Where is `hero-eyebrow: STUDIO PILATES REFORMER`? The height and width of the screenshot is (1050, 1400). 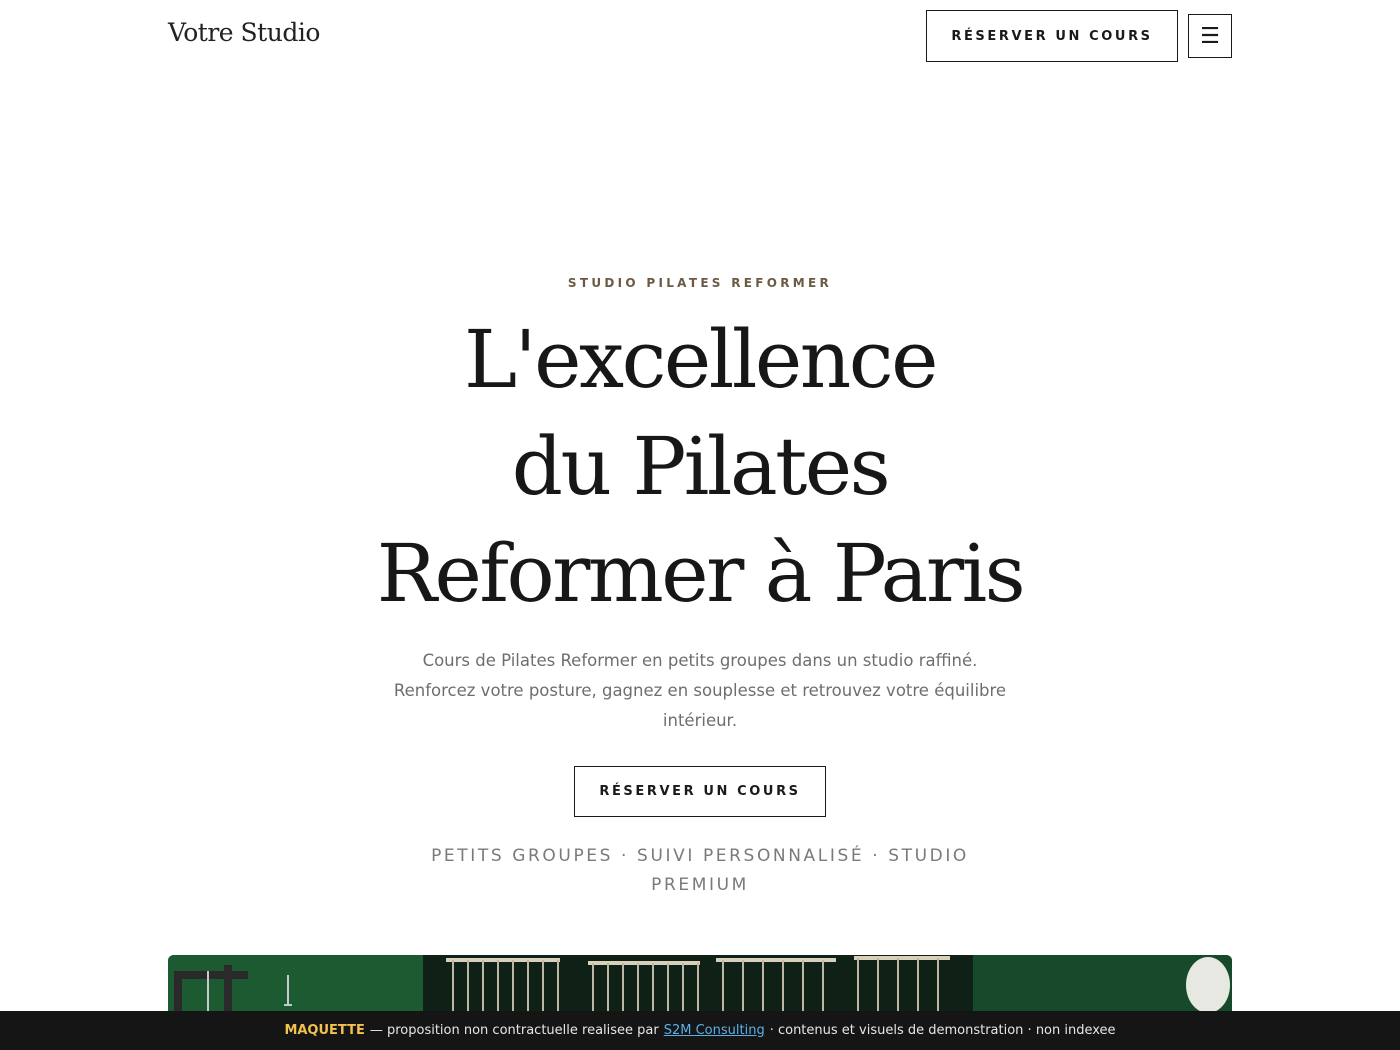 hero-eyebrow: STUDIO PILATES REFORMER is located at coordinates (700, 283).